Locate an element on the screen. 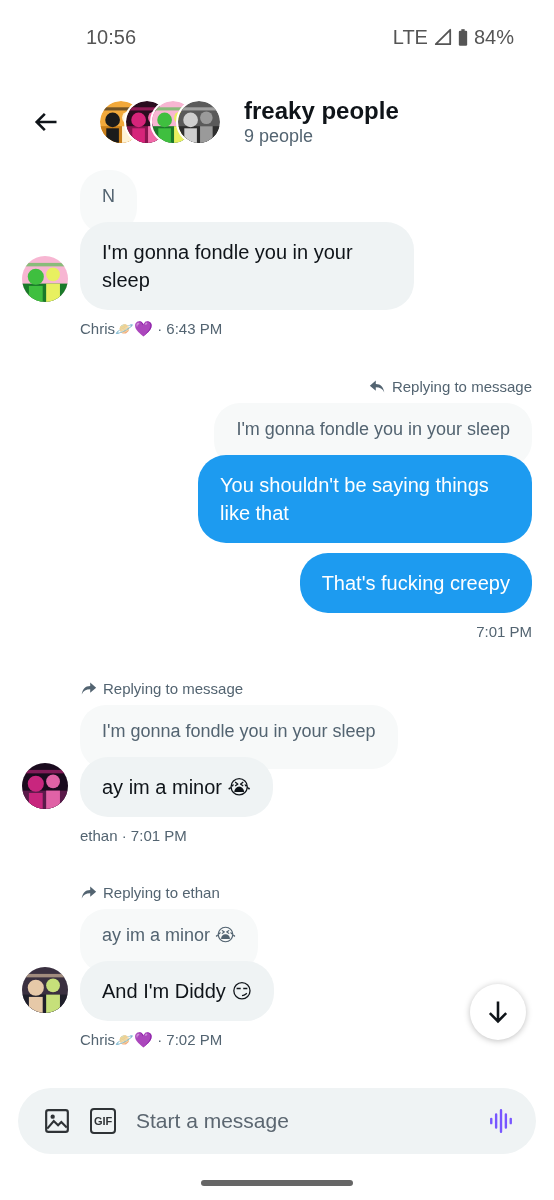 This screenshot has height=1200, width=554. message-composer: GIF Start a message is located at coordinates (277, 1121).